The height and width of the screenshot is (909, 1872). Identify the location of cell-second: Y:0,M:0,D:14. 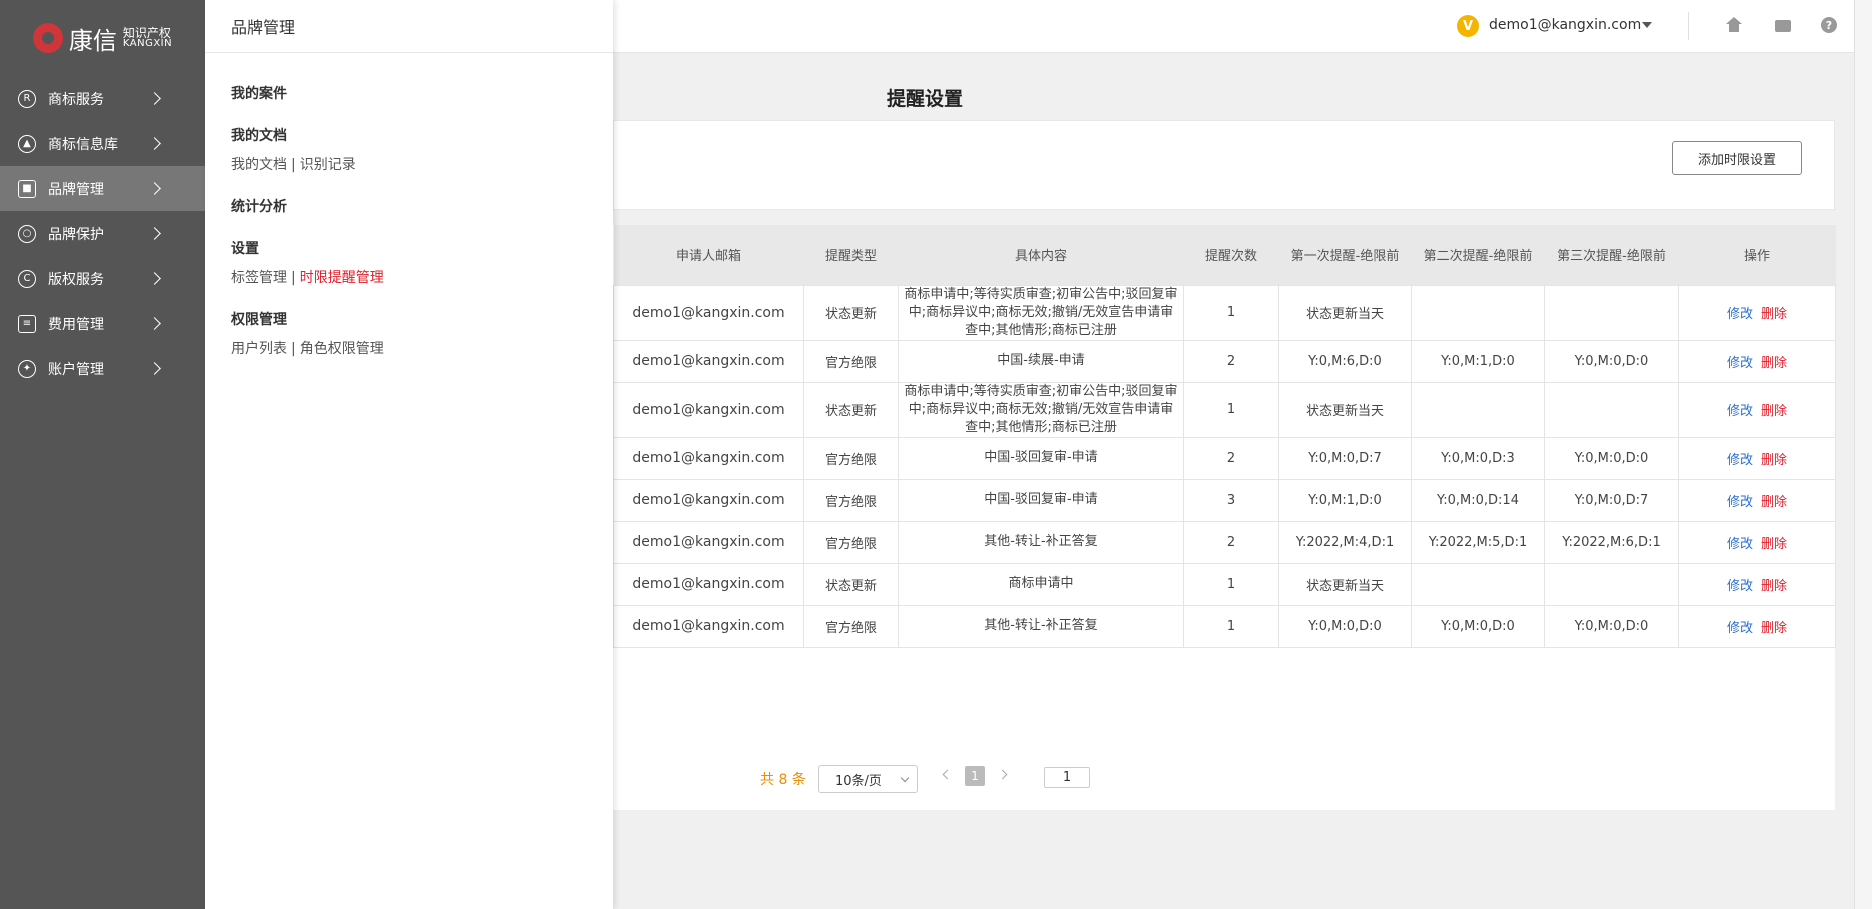
(1478, 500).